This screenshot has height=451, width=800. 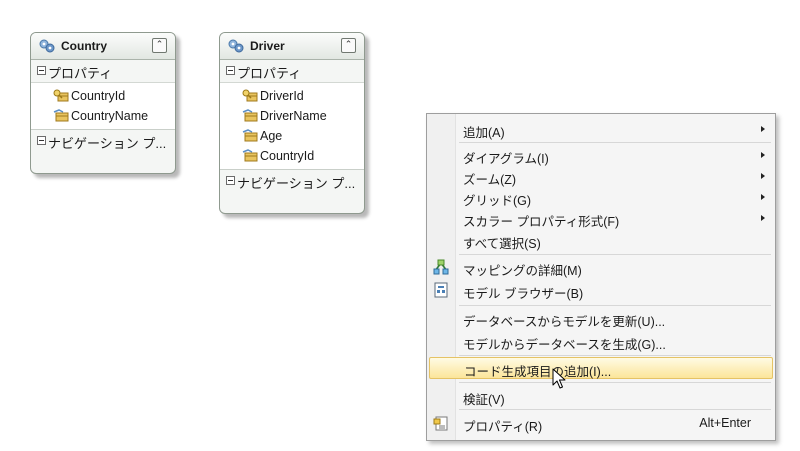 What do you see at coordinates (441, 267) in the screenshot?
I see `mapping-details-icon` at bounding box center [441, 267].